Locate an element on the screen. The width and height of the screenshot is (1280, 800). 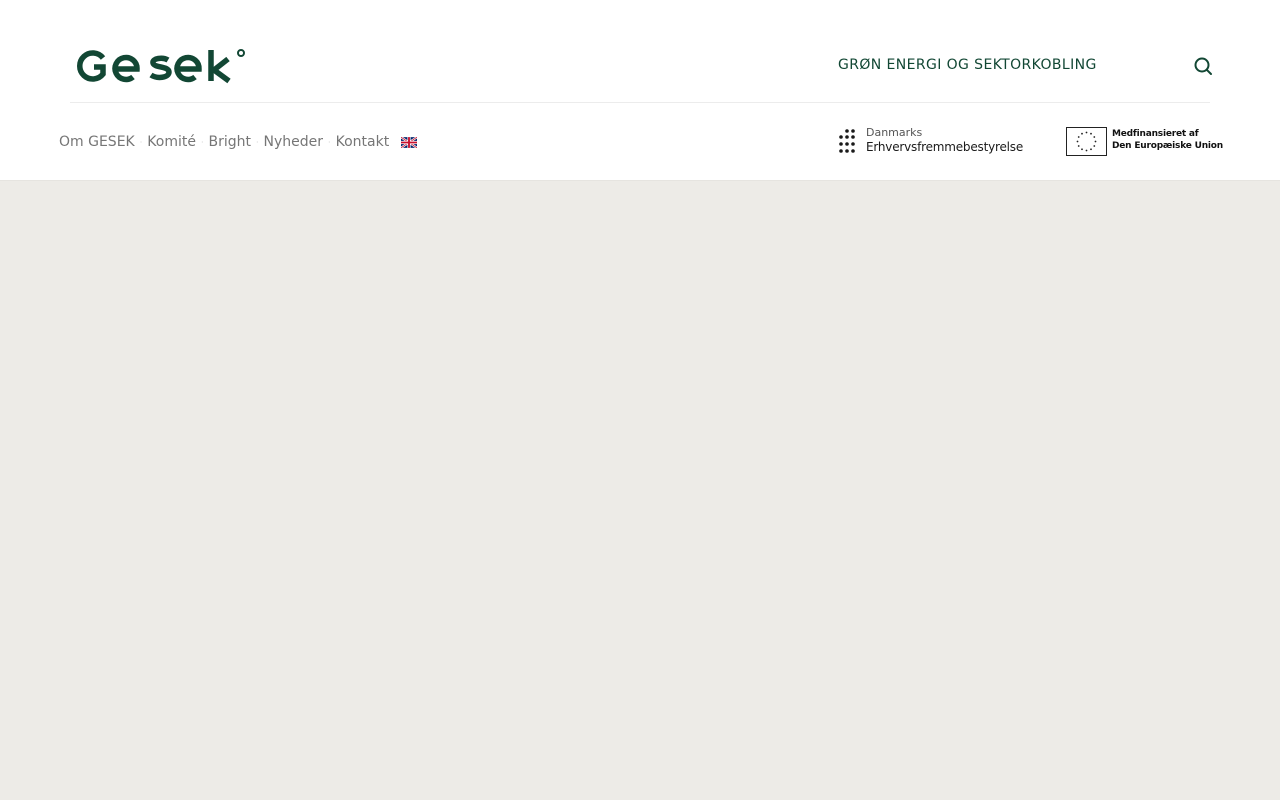
dots-logo-icon is located at coordinates (847, 141).